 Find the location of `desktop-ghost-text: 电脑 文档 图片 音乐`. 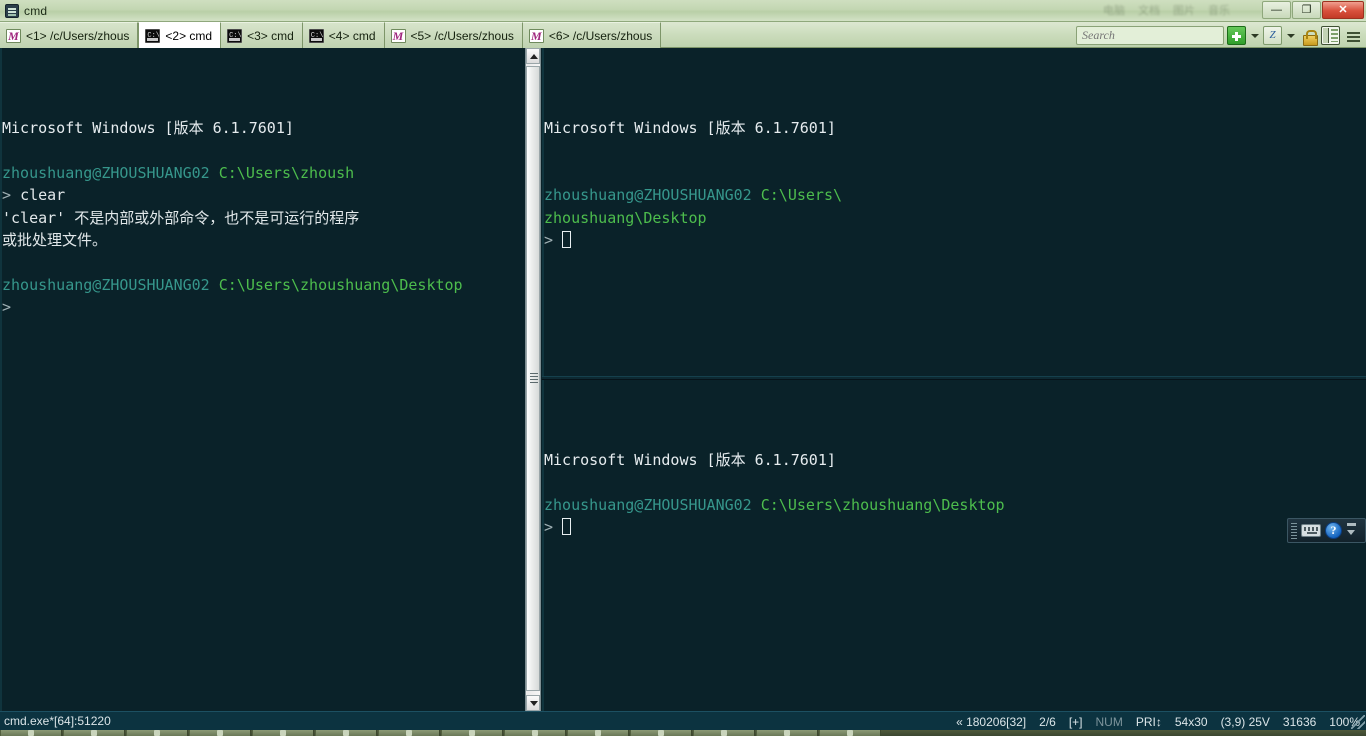

desktop-ghost-text: 电脑 文档 图片 音乐 is located at coordinates (1166, 10).